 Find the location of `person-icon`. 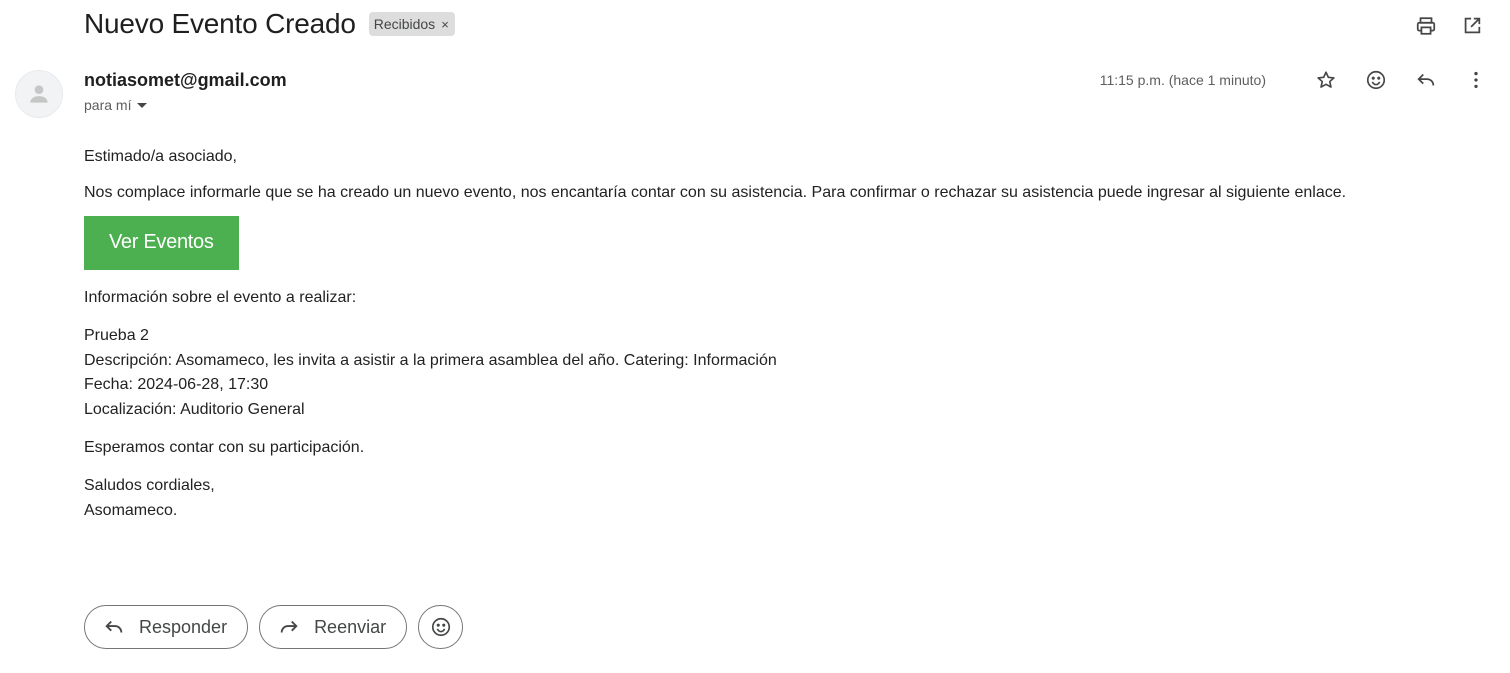

person-icon is located at coordinates (39, 94).